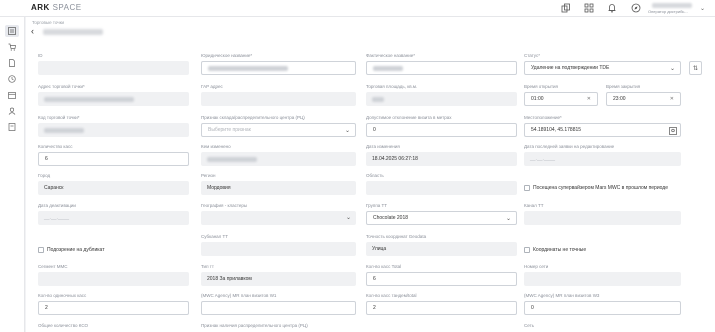 This screenshot has height=332, width=715. Describe the element at coordinates (409, 117) in the screenshot. I see `distance-label: Допустимое отклонение визита в метрах` at that location.